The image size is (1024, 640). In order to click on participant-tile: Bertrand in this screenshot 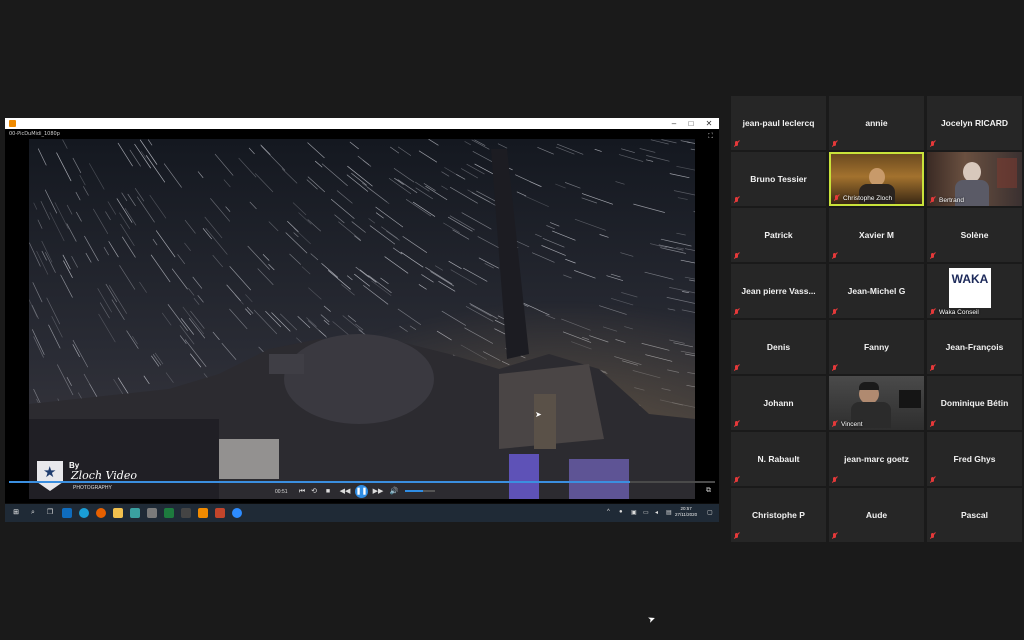, I will do `click(974, 179)`.